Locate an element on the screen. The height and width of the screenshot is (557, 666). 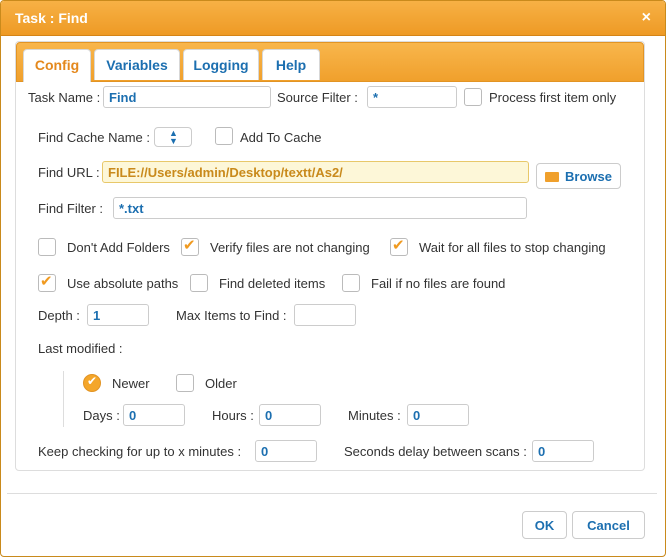
max-items-input is located at coordinates (325, 315).